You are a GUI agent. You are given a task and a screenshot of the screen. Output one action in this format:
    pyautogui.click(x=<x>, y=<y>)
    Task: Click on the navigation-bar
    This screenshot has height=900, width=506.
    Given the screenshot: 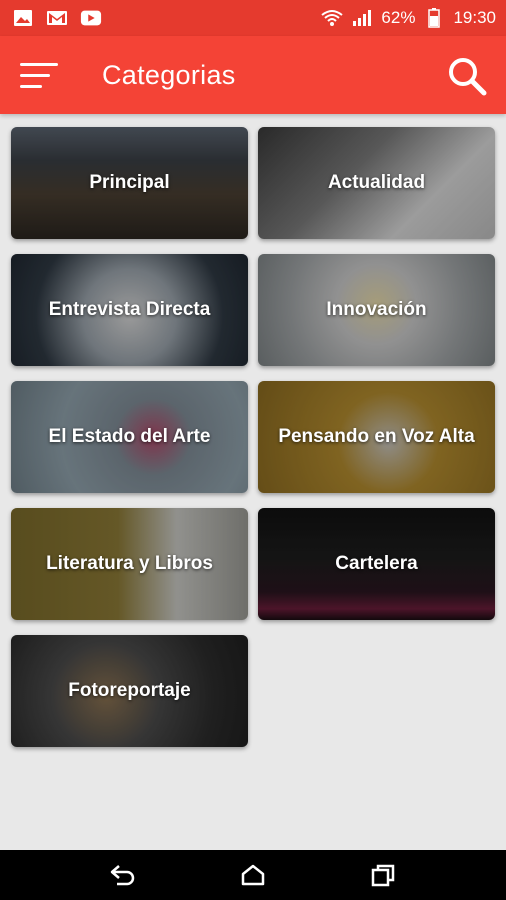 What is the action you would take?
    pyautogui.click(x=253, y=875)
    